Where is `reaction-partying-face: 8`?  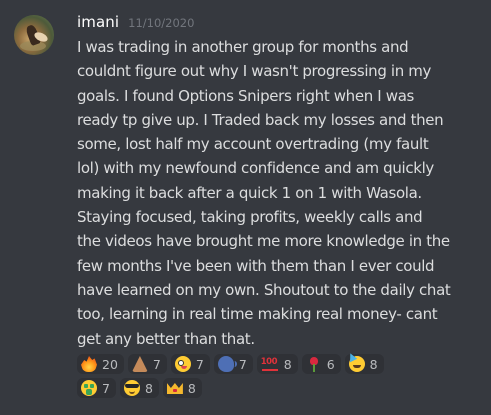
reaction-partying-face: 8 is located at coordinates (364, 364).